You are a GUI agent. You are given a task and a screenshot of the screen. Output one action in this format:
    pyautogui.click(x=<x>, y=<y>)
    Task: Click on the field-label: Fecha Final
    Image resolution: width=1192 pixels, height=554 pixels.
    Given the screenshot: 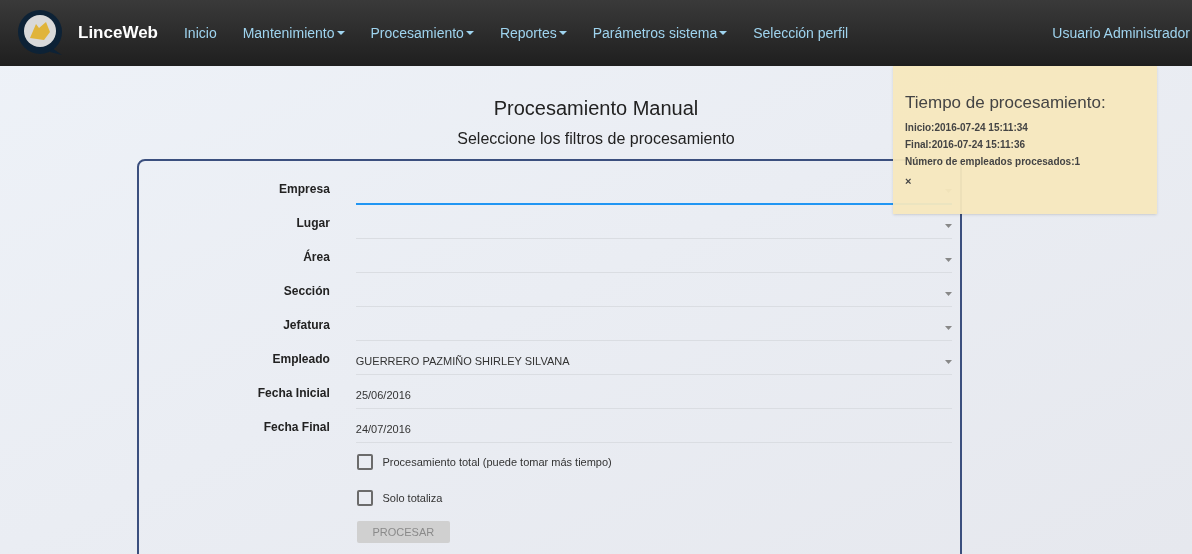 What is the action you would take?
    pyautogui.click(x=296, y=427)
    